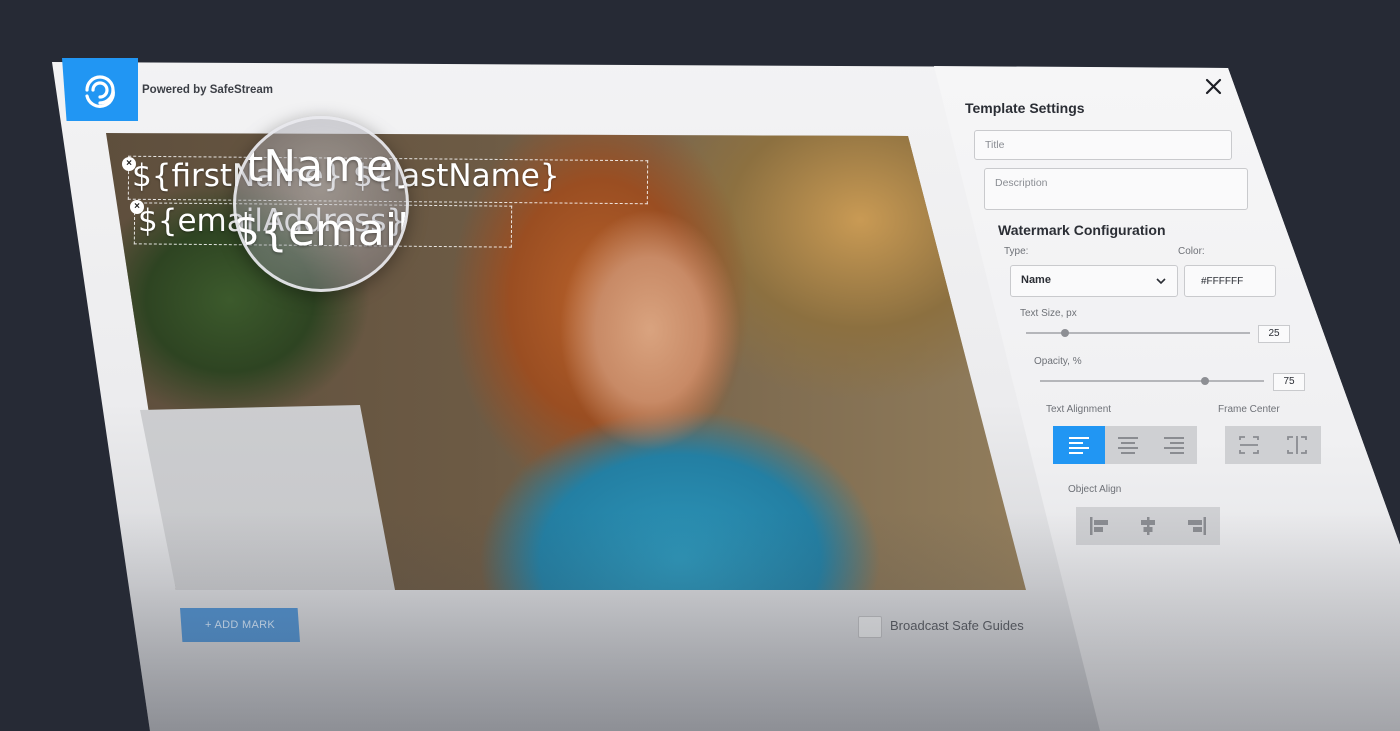  I want to click on align-left-button, so click(1079, 445).